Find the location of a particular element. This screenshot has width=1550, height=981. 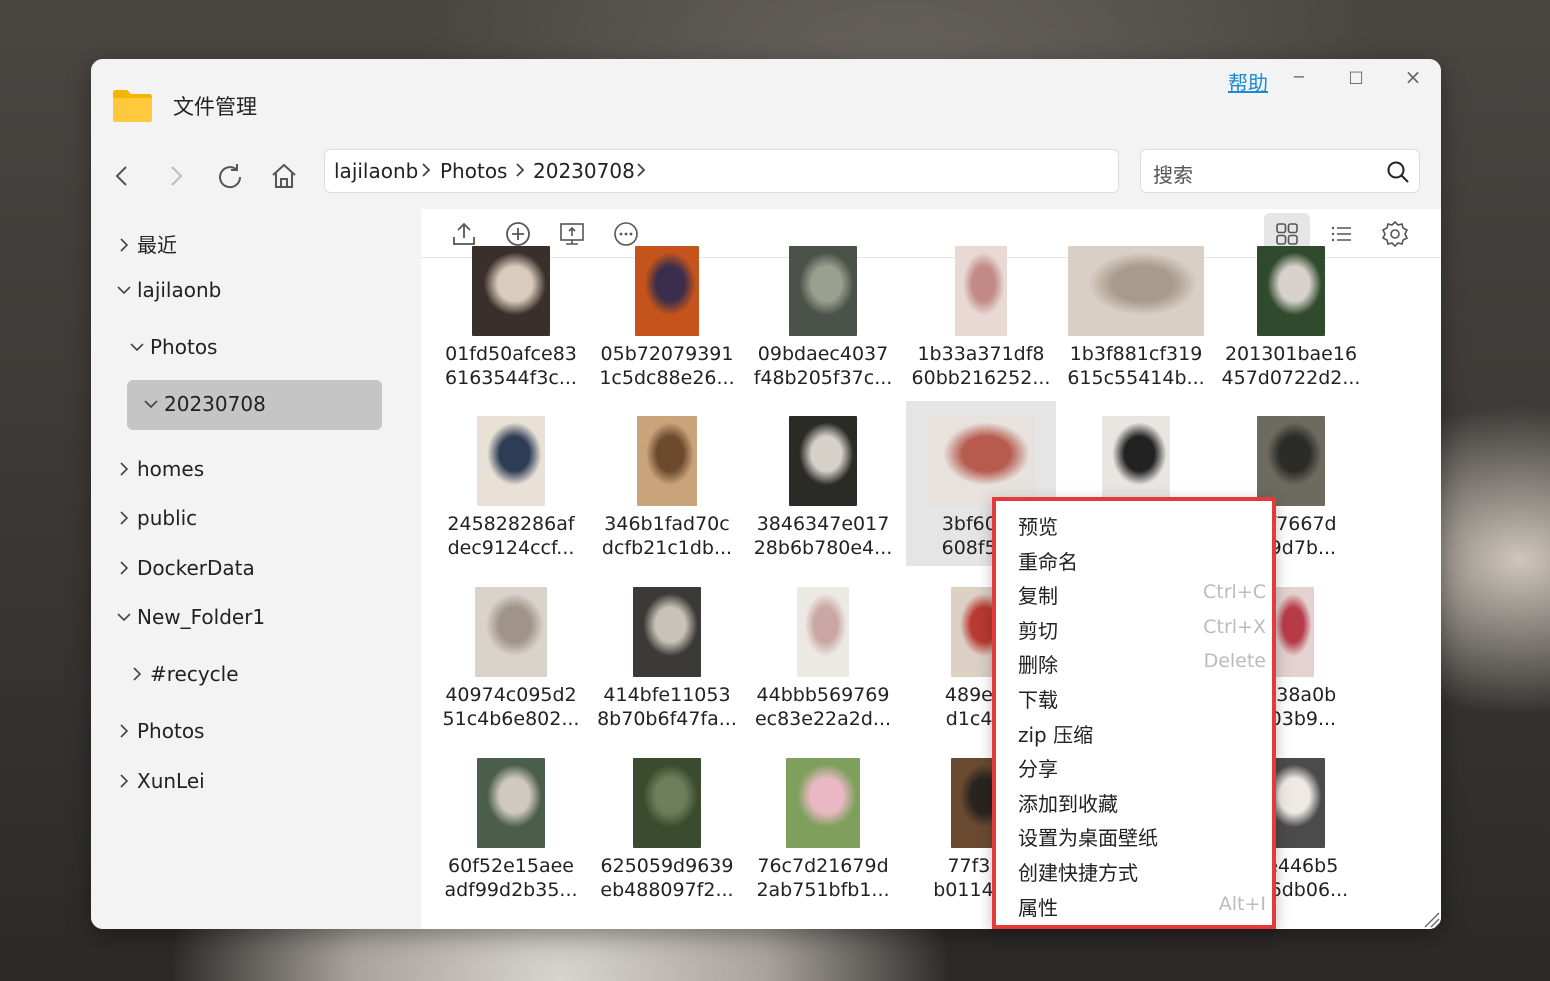

sidebar-item-label: homes is located at coordinates (171, 469).